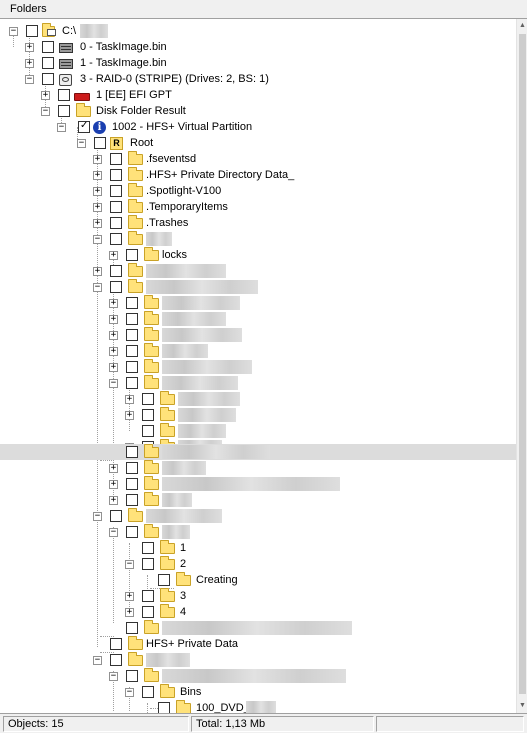 Image resolution: width=527 pixels, height=733 pixels. I want to click on scrollbar-thumb, so click(522, 364).